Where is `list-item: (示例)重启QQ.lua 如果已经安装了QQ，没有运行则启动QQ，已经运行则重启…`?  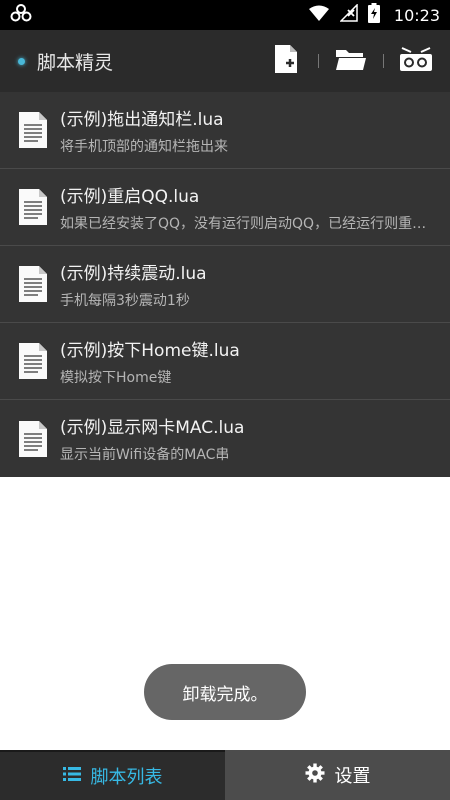 list-item: (示例)重启QQ.lua 如果已经安装了QQ，没有运行则启动QQ，已经运行则重启… is located at coordinates (225, 207).